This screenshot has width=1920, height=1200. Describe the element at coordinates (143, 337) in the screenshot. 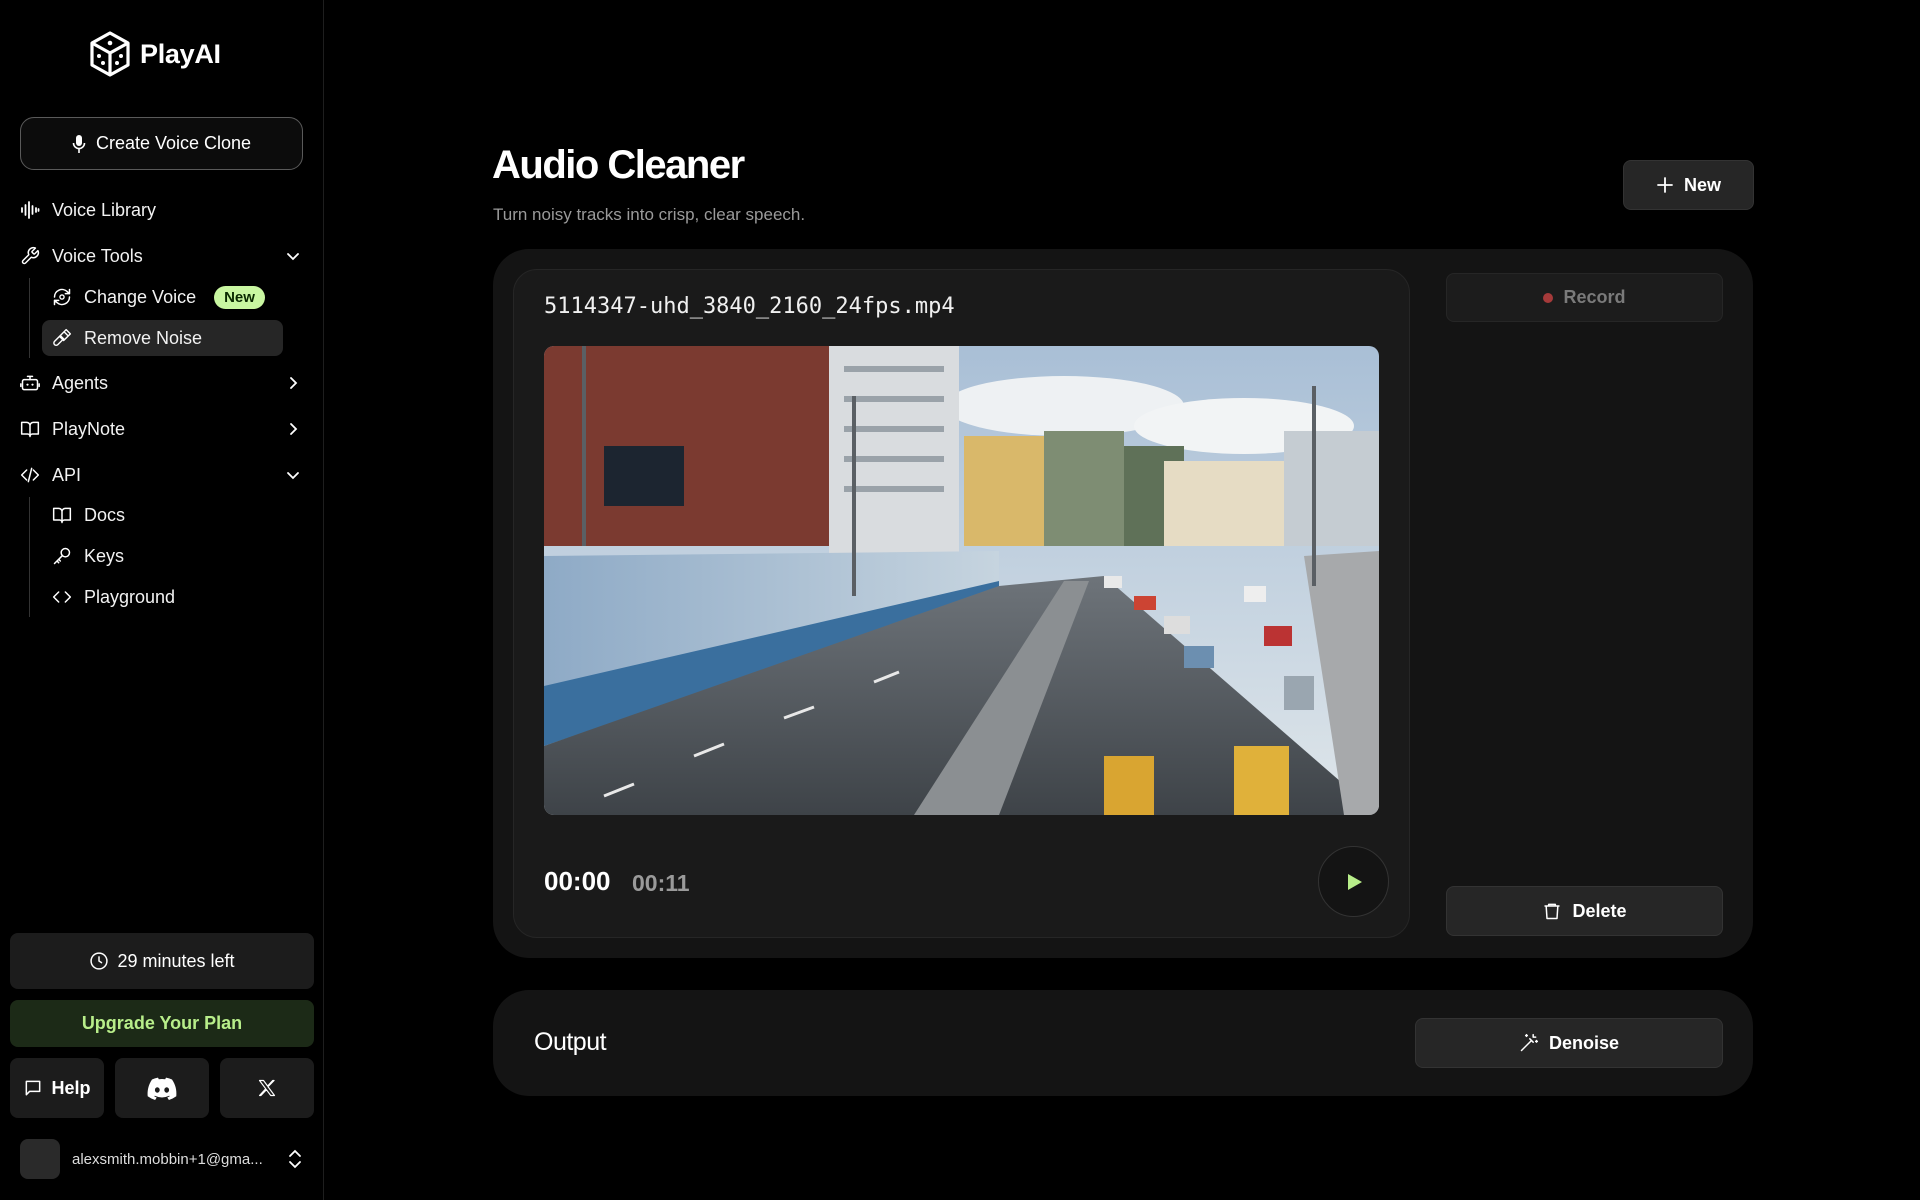

I see `nav-remove-noise-label: Remove Noise` at that location.